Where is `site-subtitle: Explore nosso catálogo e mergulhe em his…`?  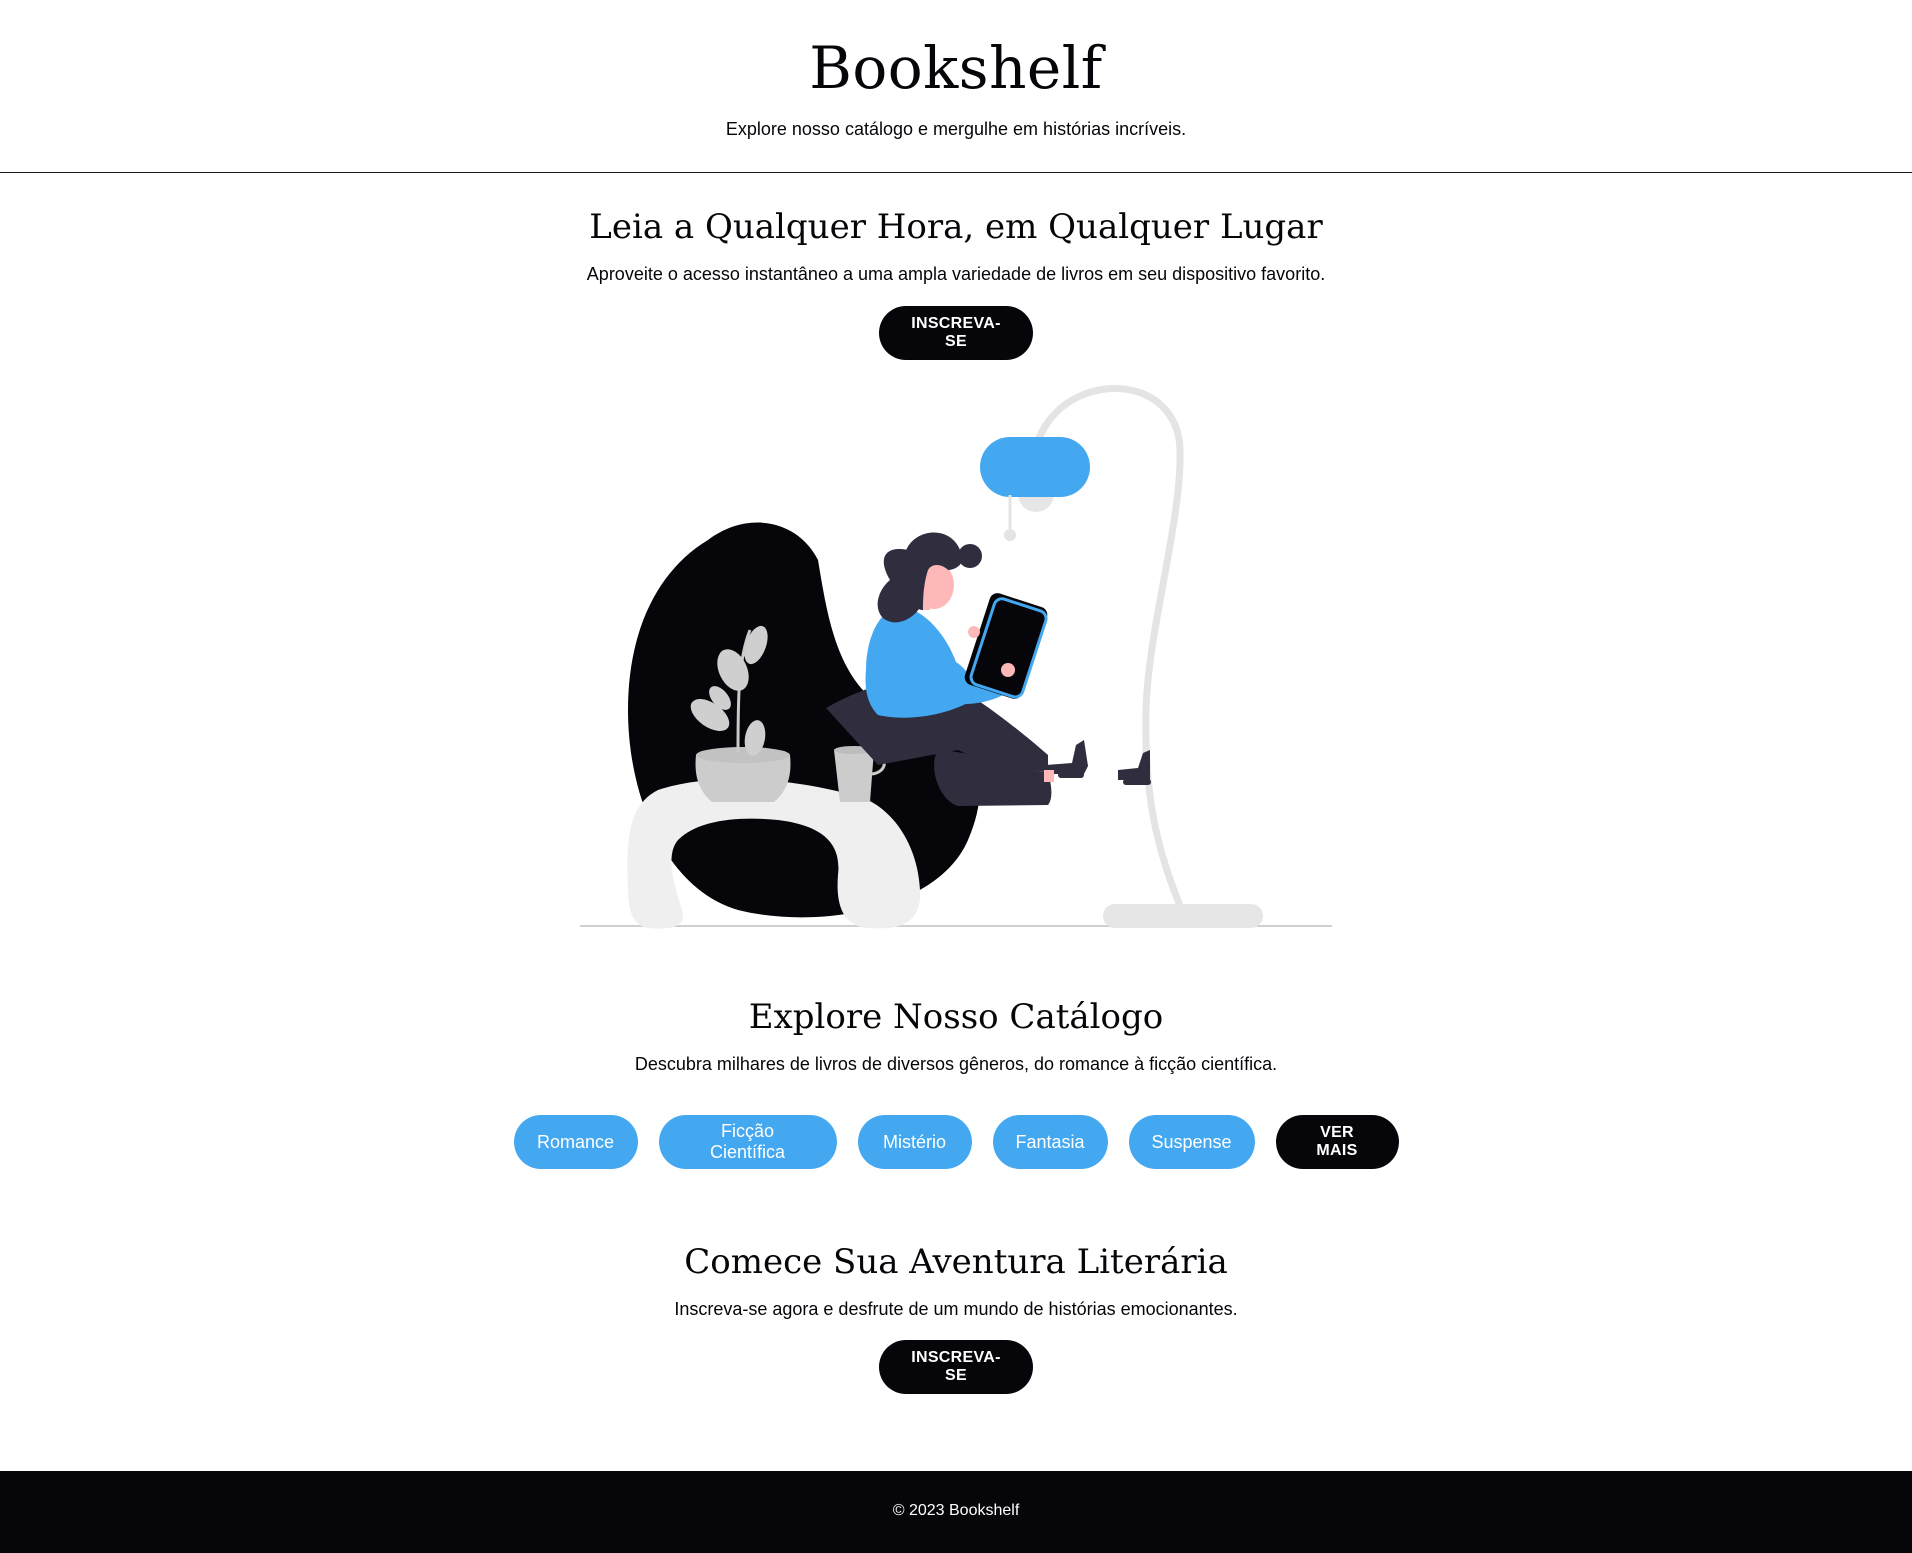
site-subtitle: Explore nosso catálogo e mergulhe em his… is located at coordinates (956, 129).